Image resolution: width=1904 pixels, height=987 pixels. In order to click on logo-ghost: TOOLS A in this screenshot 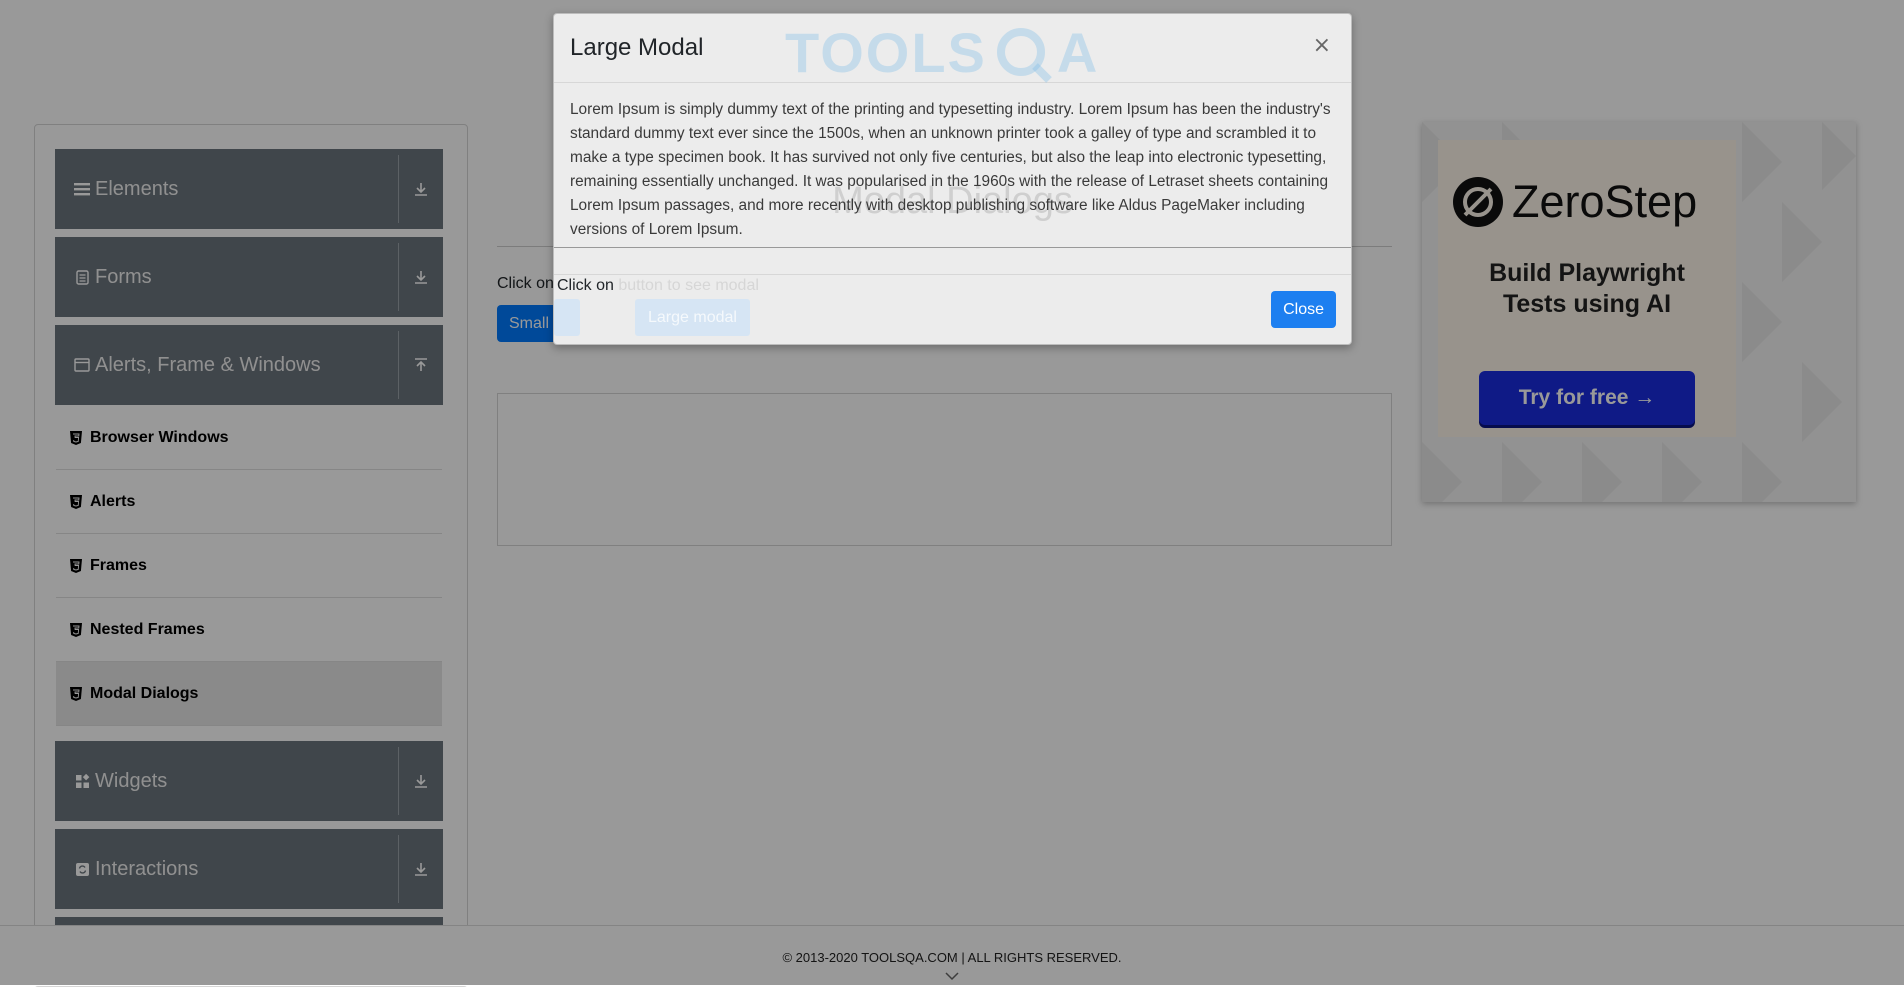, I will do `click(942, 52)`.